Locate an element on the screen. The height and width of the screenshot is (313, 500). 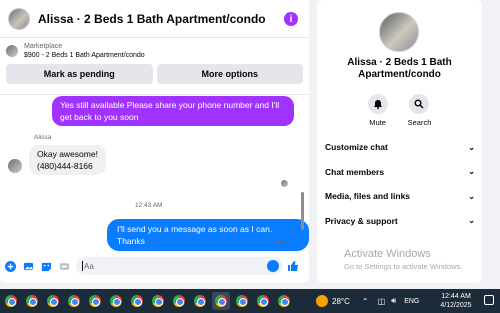
watermark-title: Activate Windows is located at coordinates (387, 254).